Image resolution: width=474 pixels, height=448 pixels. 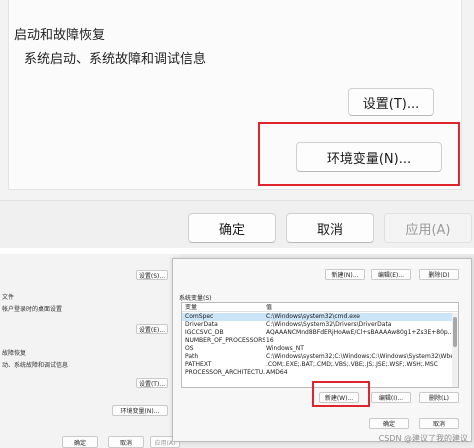 I want to click on column-header-variable: 变量, so click(x=191, y=307).